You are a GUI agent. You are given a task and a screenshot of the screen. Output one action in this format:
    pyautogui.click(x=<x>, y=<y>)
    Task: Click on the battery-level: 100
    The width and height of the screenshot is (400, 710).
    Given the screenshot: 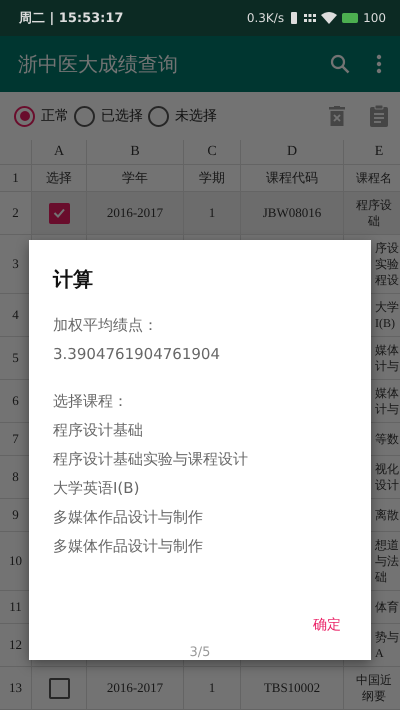 What is the action you would take?
    pyautogui.click(x=374, y=18)
    